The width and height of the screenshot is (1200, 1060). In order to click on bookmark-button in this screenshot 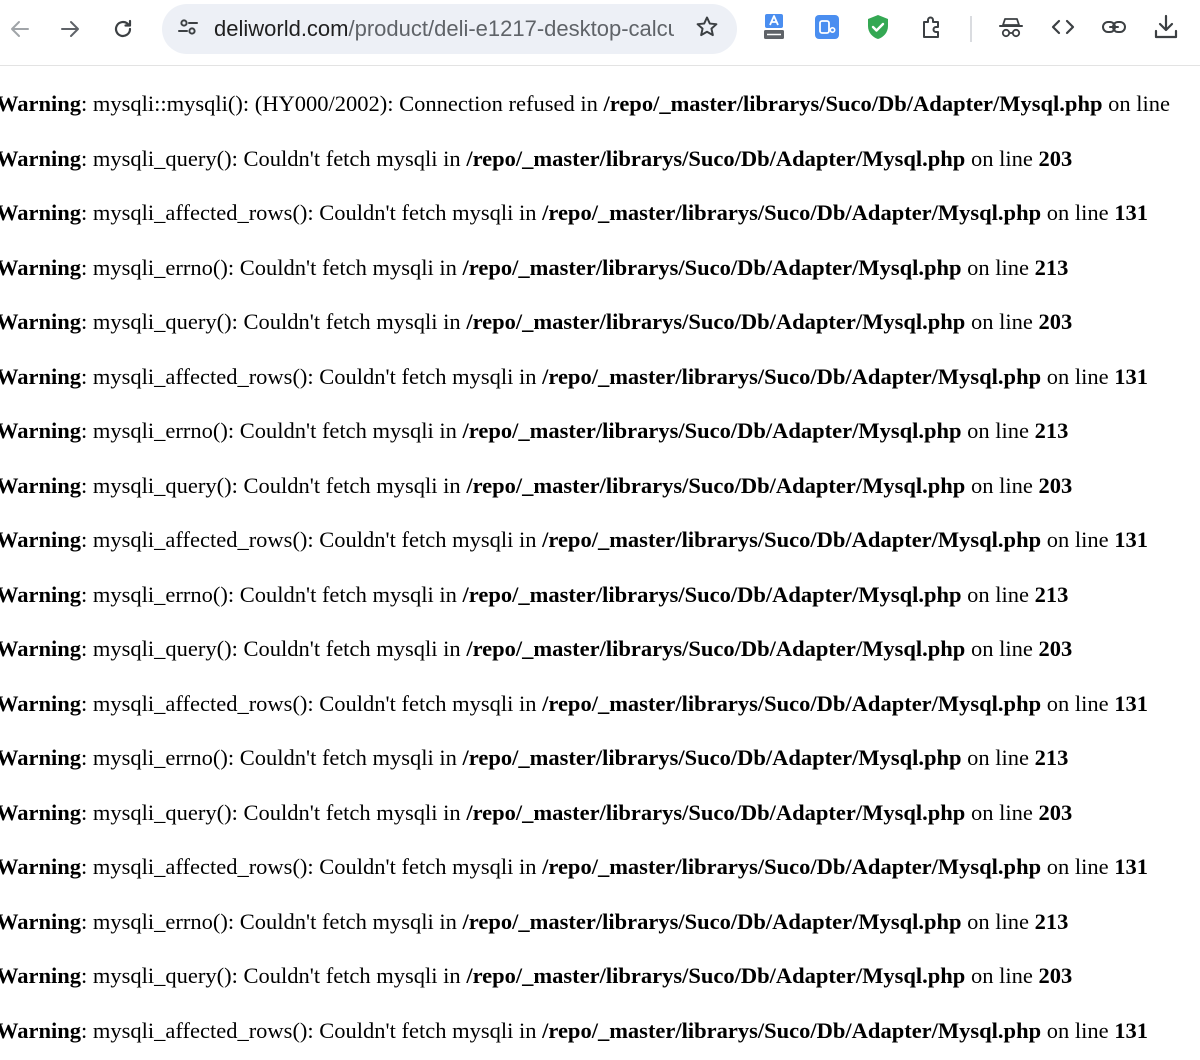, I will do `click(707, 29)`.